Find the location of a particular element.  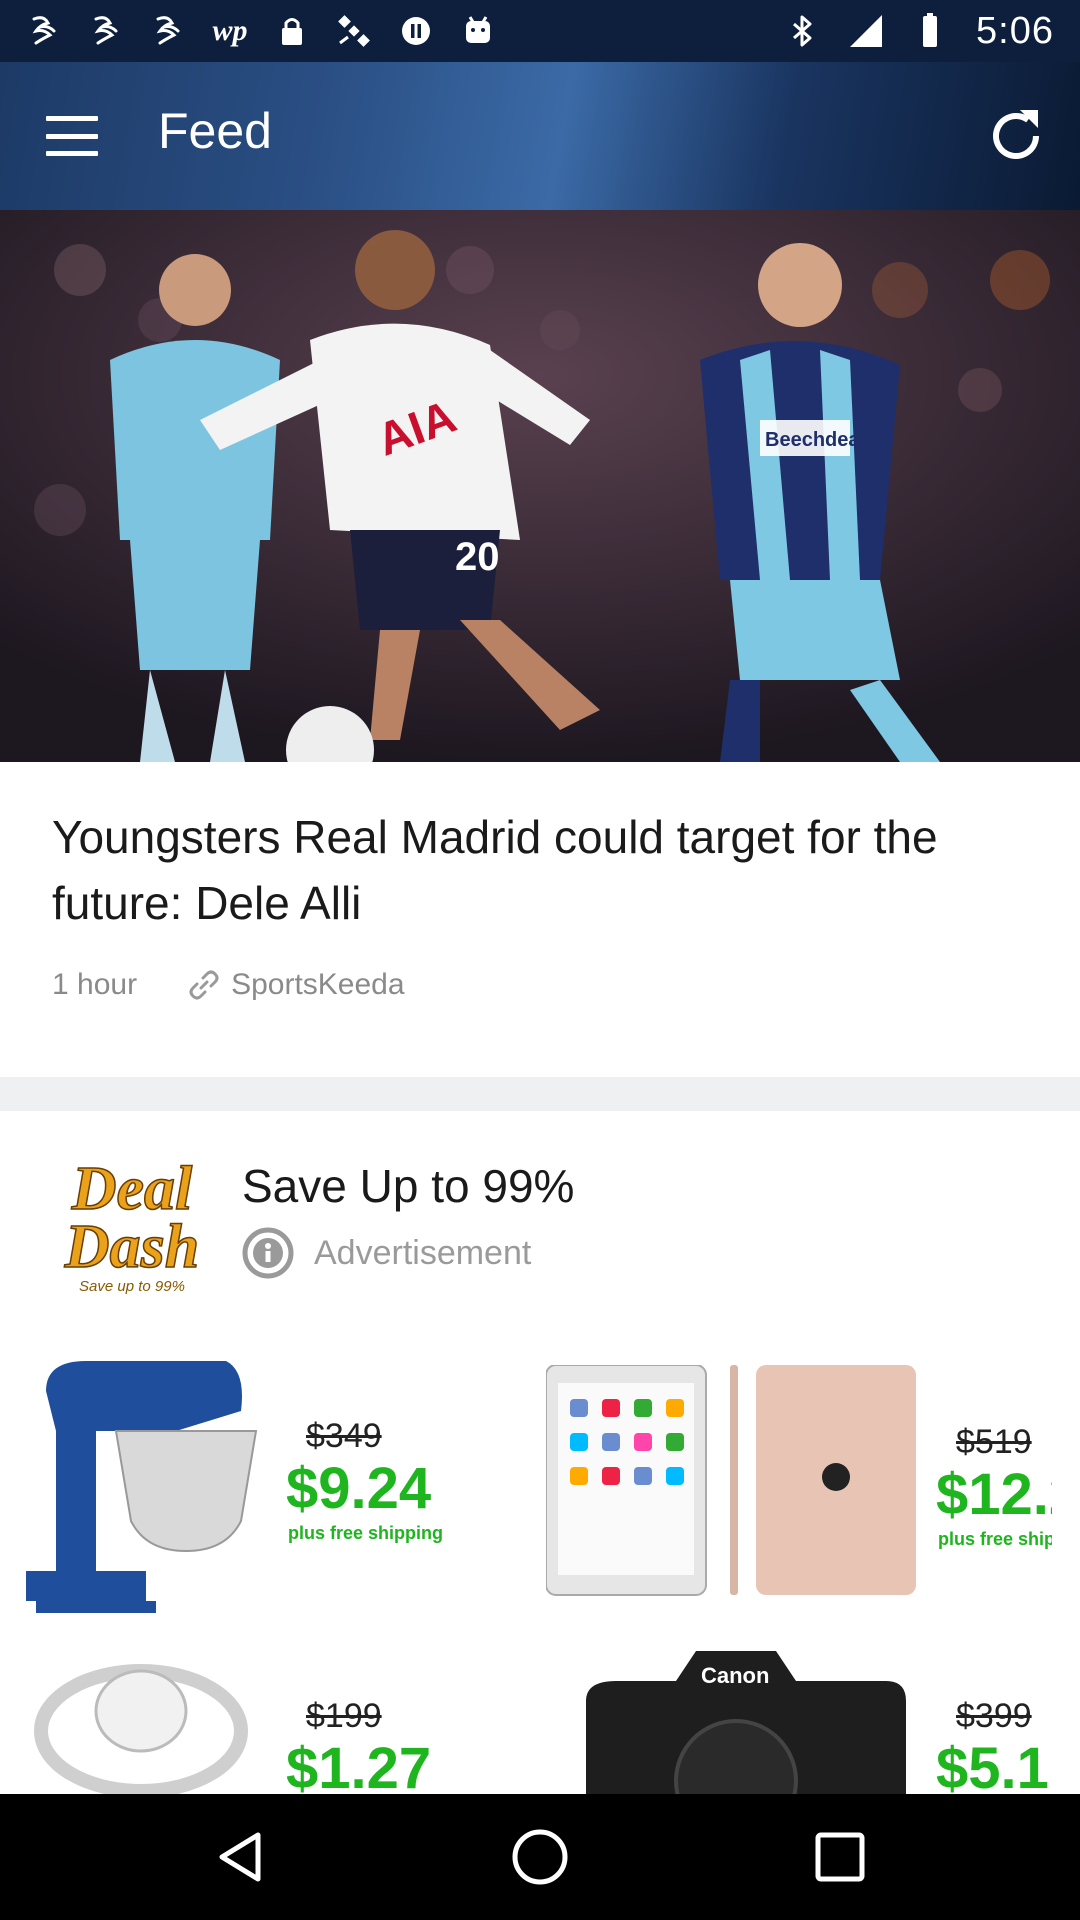

svg-text: Beechdean is located at coordinates (818, 440).